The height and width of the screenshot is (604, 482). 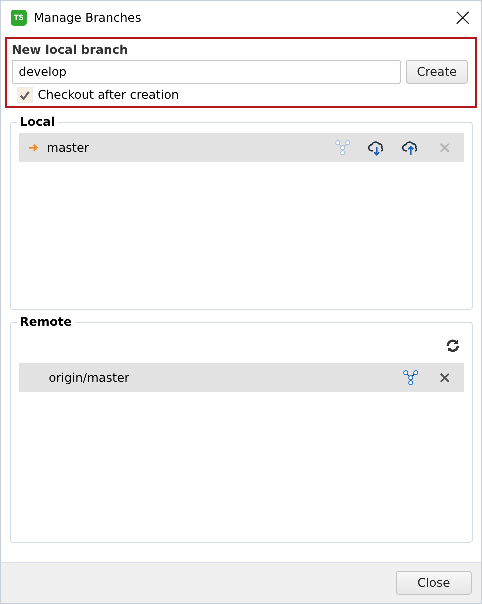 I want to click on checkbox, so click(x=25, y=95).